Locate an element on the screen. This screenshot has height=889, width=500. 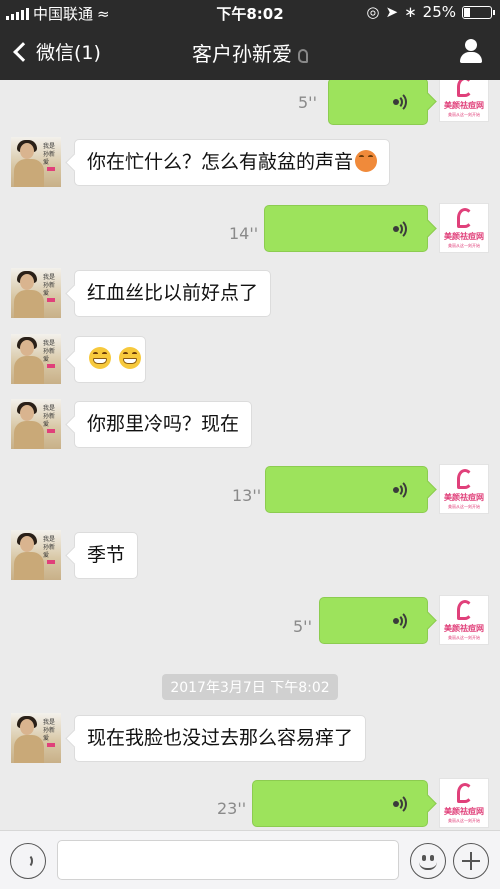
more-options-button is located at coordinates (471, 861).